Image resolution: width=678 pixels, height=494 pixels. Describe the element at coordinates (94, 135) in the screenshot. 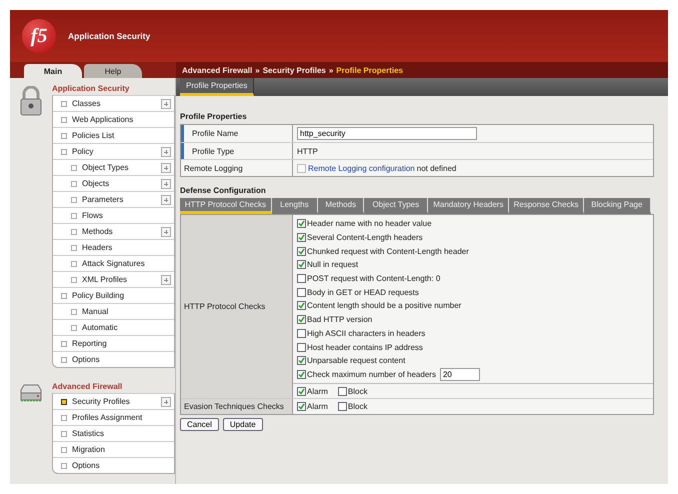

I see `sidebar-item-label: Policies List` at that location.